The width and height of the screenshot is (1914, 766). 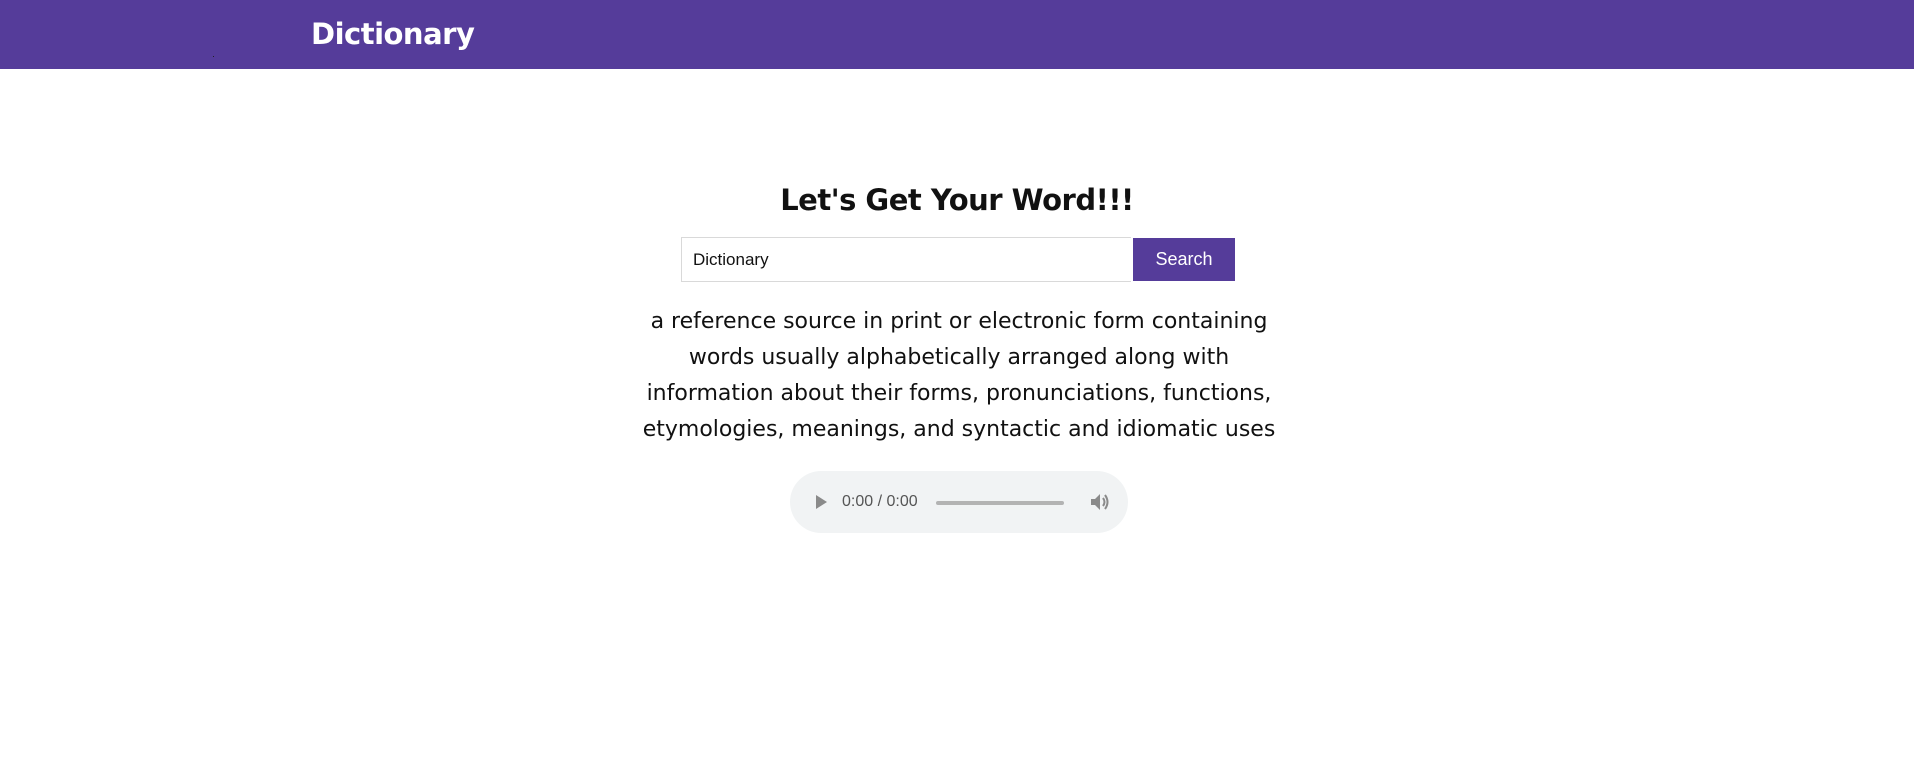 What do you see at coordinates (957, 200) in the screenshot?
I see `page-heading: Let's Get Your Word!!!` at bounding box center [957, 200].